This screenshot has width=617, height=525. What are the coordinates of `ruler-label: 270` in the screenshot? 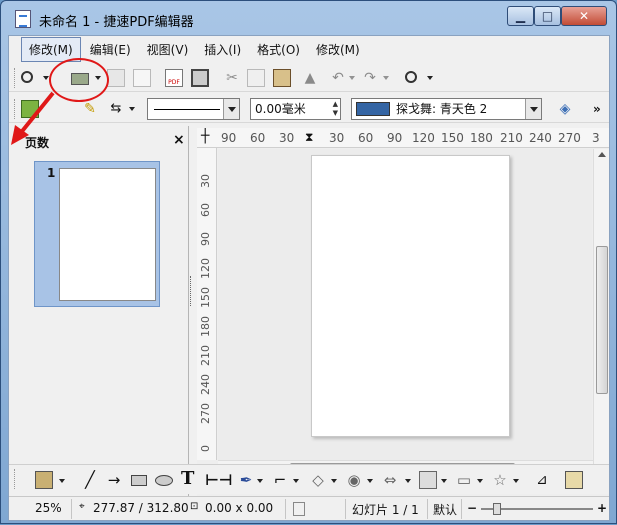 It's located at (569, 138).